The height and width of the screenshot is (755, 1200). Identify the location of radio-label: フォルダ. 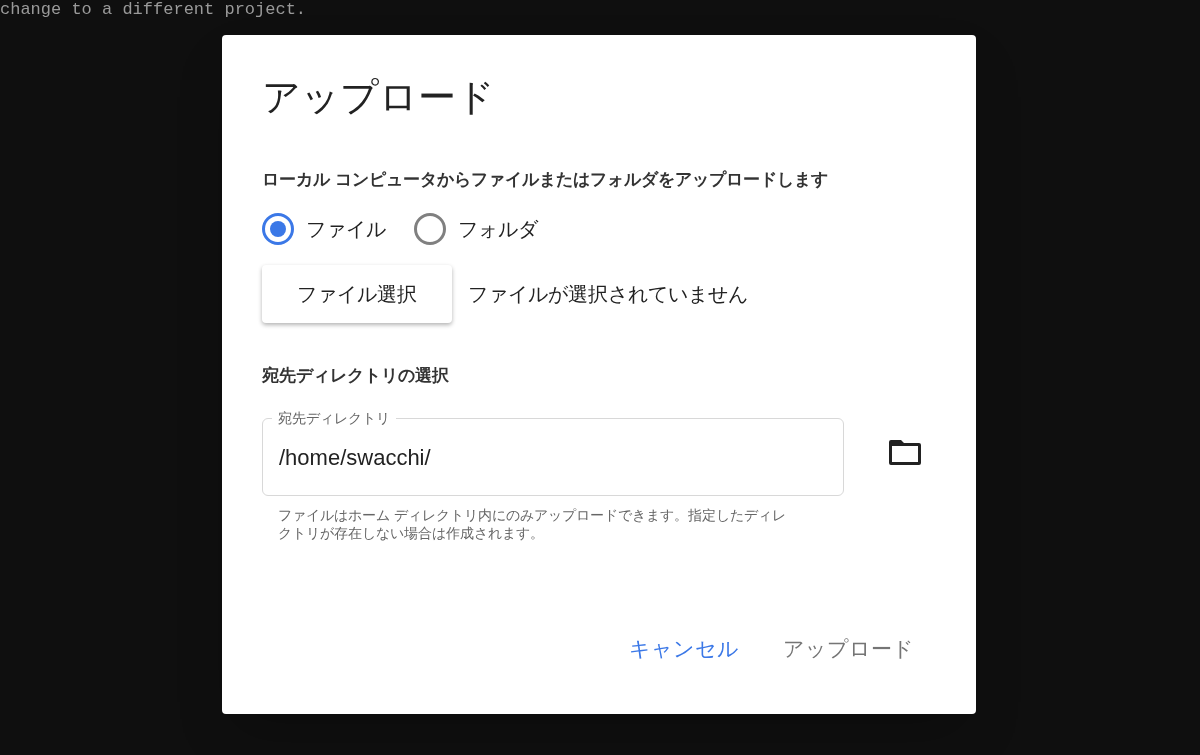
(498, 228).